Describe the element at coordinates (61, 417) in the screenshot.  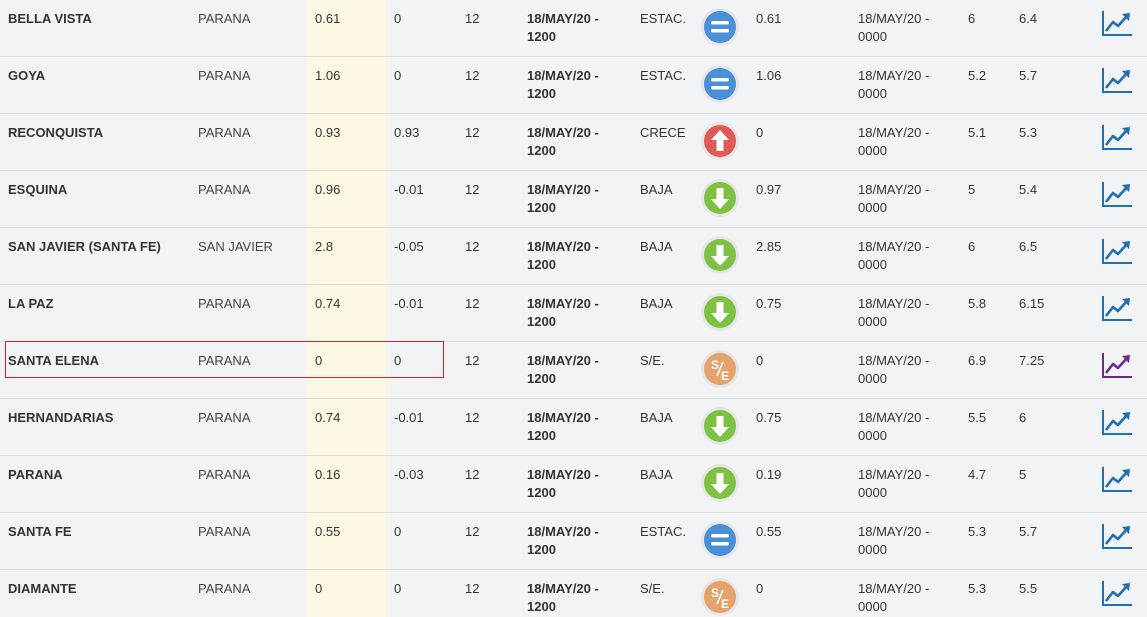
I see `row-station-name: HERNANDARIAS` at that location.